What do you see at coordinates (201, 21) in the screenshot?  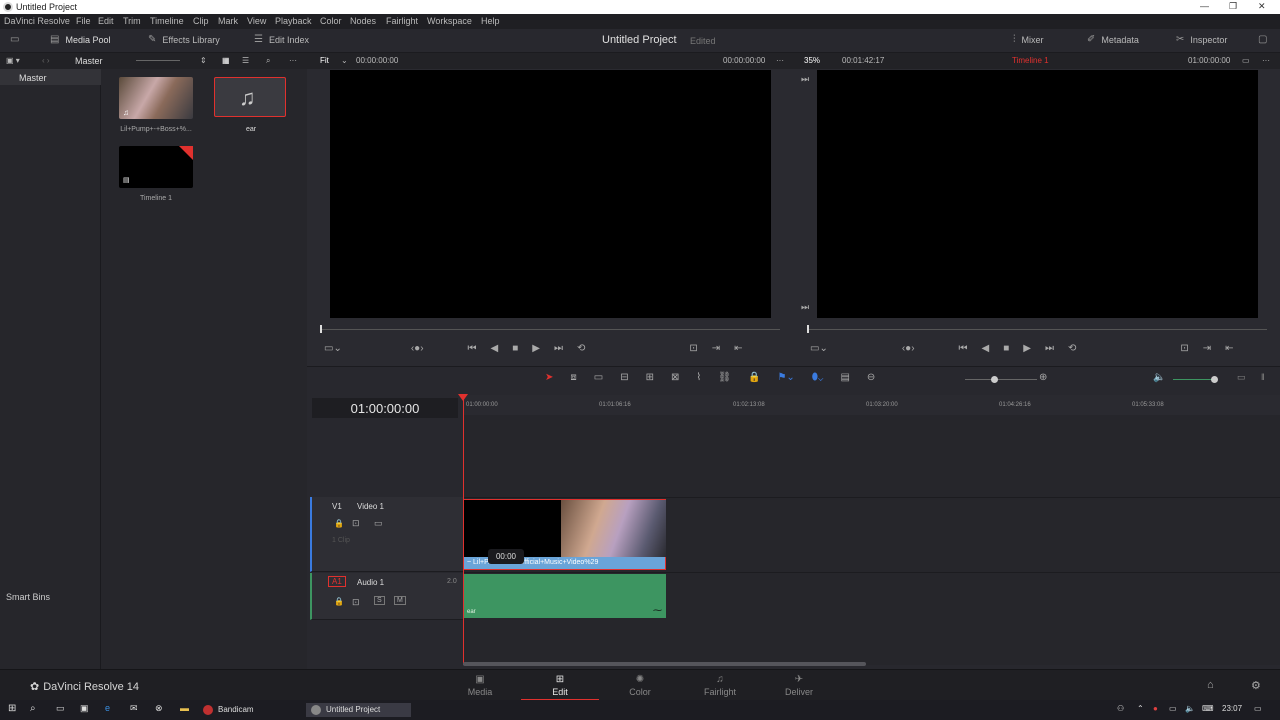 I see `menu-clip: Clip` at bounding box center [201, 21].